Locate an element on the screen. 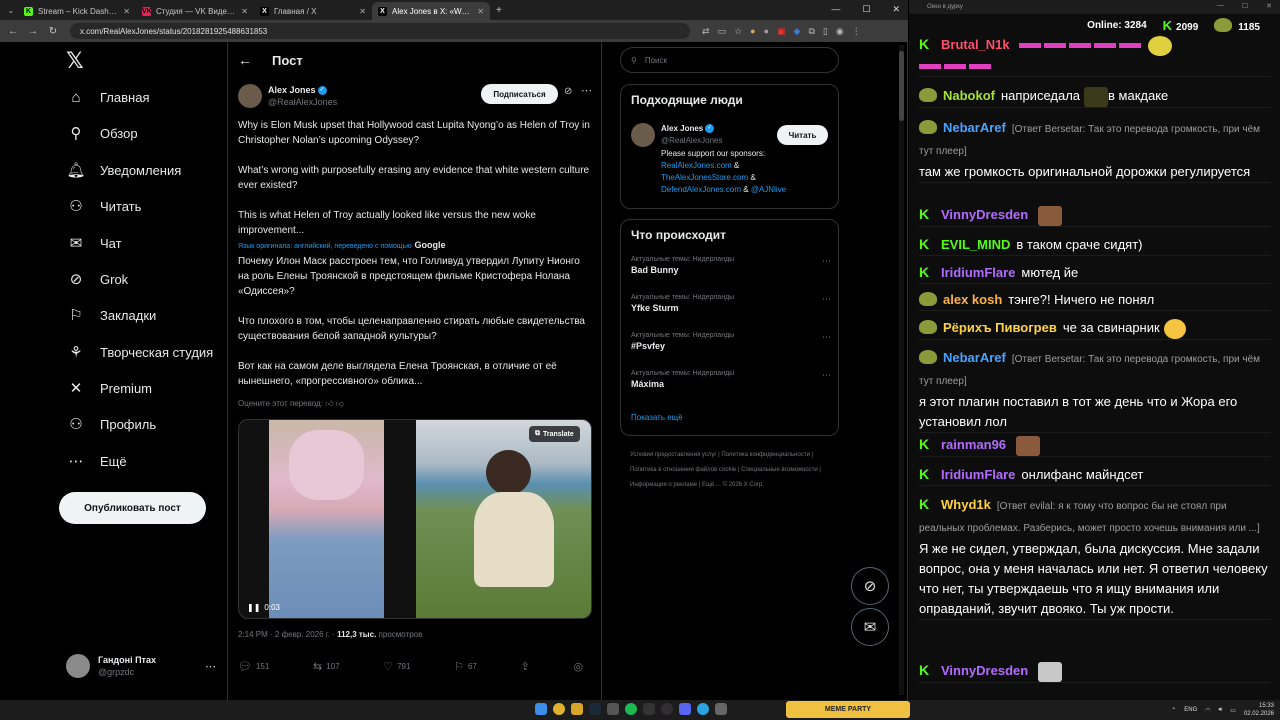  show-more-link: Показать ещё is located at coordinates (657, 417).